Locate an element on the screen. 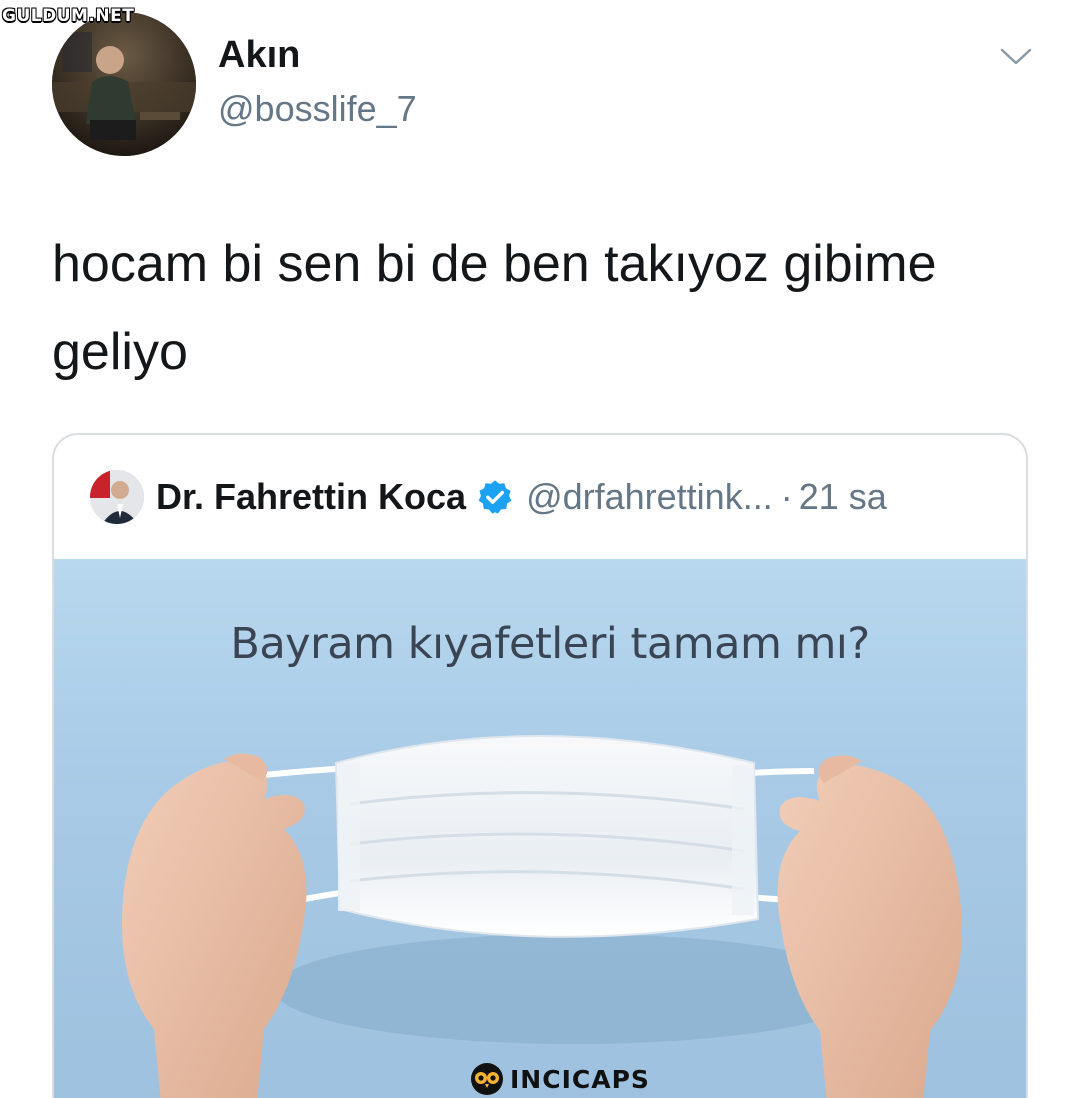 The height and width of the screenshot is (1098, 1080). verified-badge-icon is located at coordinates (495, 497).